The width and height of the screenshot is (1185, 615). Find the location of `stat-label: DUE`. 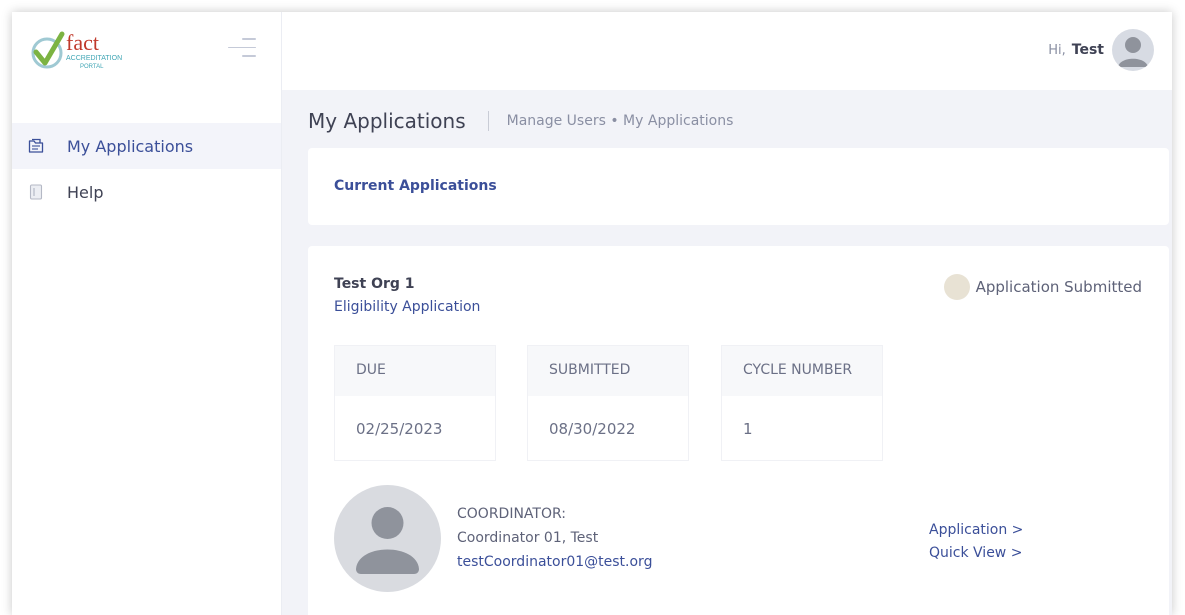

stat-label: DUE is located at coordinates (415, 371).